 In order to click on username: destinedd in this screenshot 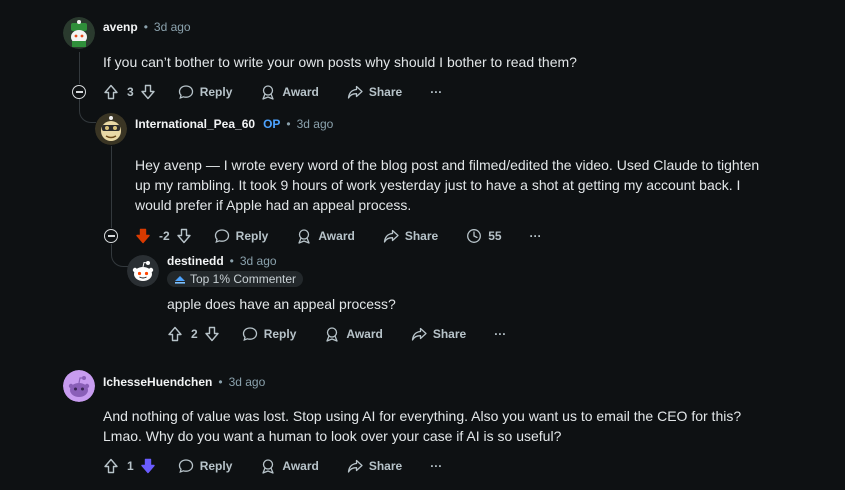, I will do `click(195, 261)`.